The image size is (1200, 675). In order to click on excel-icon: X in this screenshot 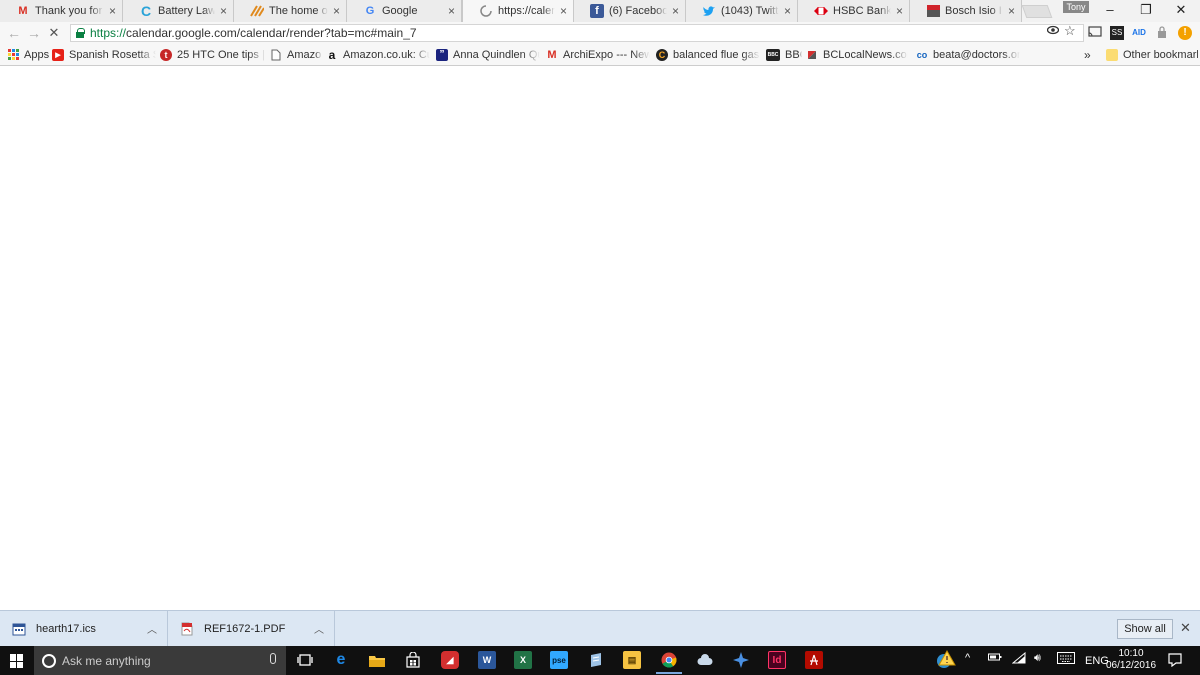, I will do `click(523, 660)`.